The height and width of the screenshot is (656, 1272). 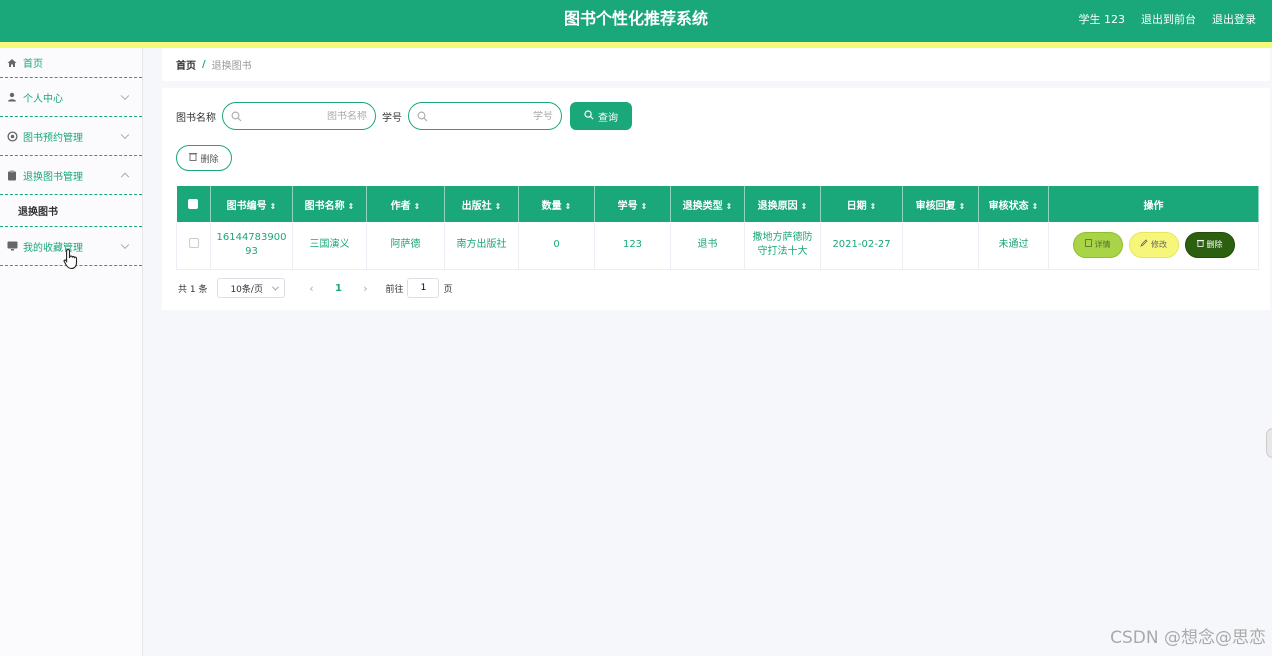 What do you see at coordinates (1097, 245) in the screenshot?
I see `detail-button: 详情` at bounding box center [1097, 245].